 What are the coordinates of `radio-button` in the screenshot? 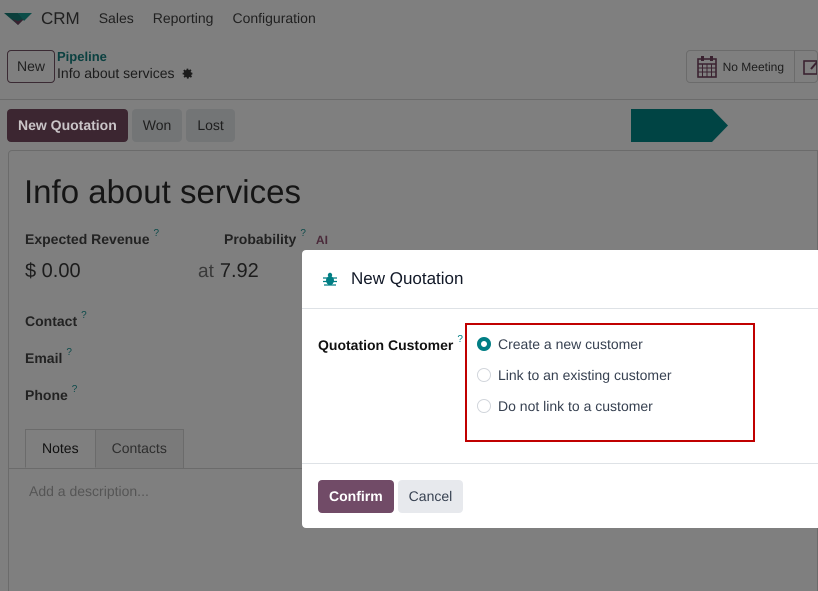 It's located at (484, 344).